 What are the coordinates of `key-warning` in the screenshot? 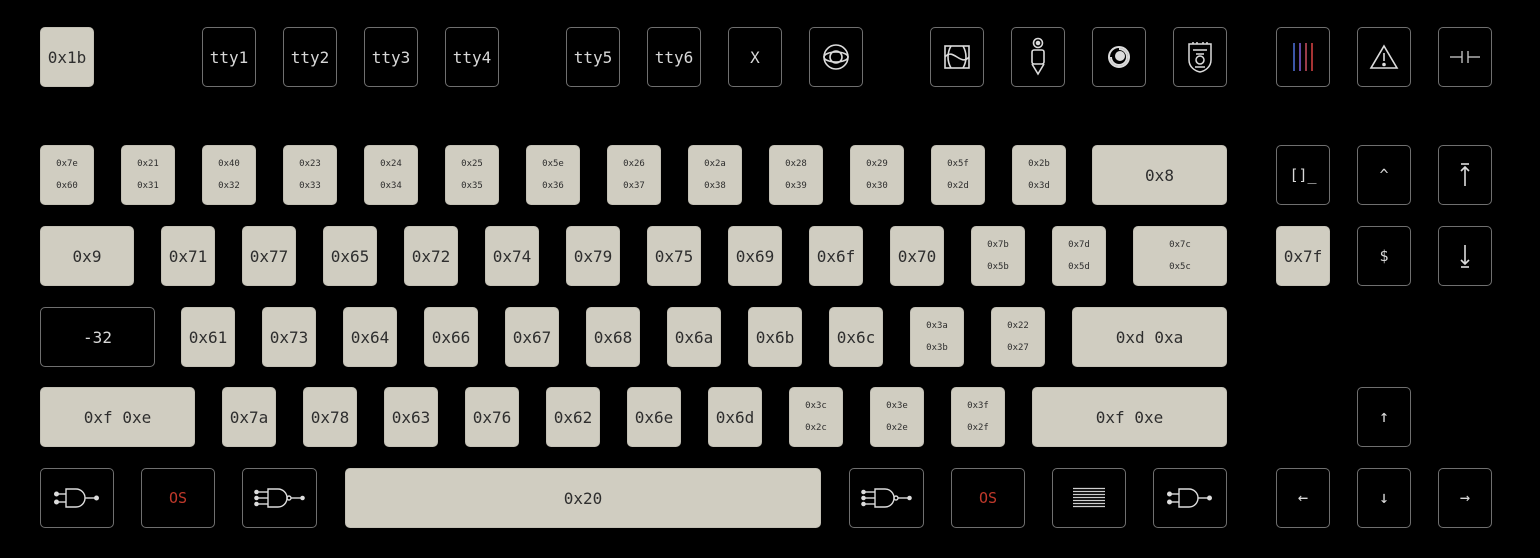 It's located at (1384, 57).